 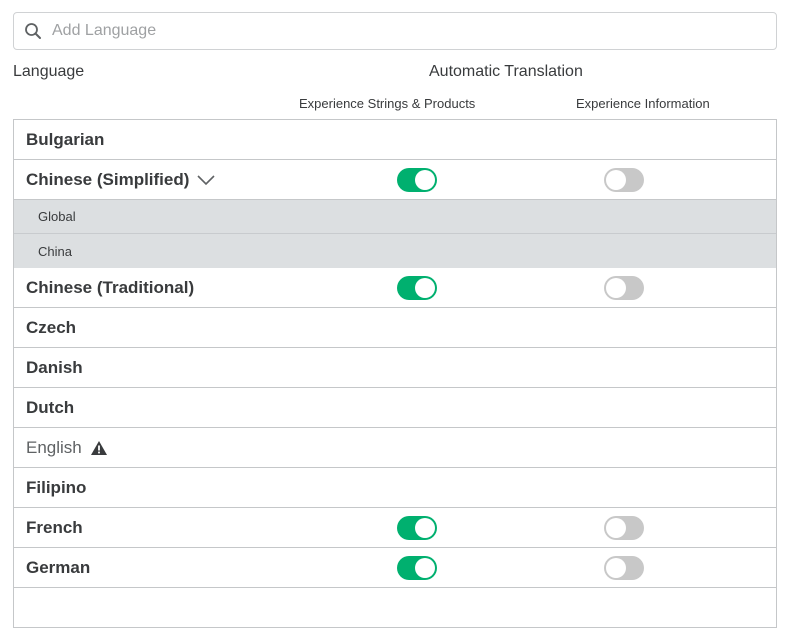 I want to click on language-name: Filipino, so click(x=56, y=487).